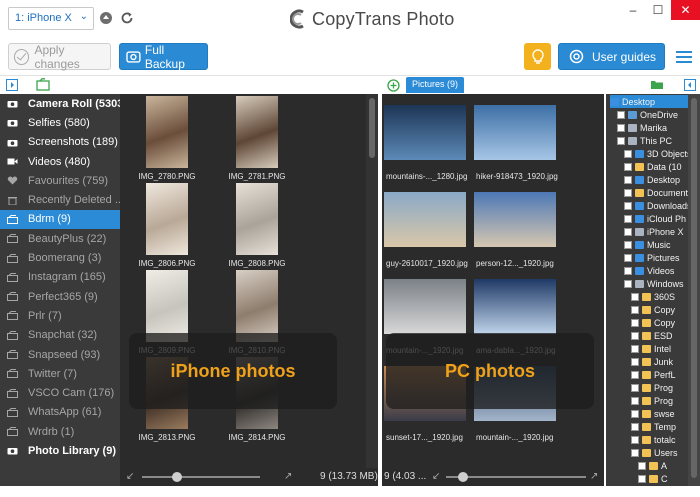  What do you see at coordinates (167, 138) in the screenshot?
I see `iphone-photo: IMG_2780.PNG` at bounding box center [167, 138].